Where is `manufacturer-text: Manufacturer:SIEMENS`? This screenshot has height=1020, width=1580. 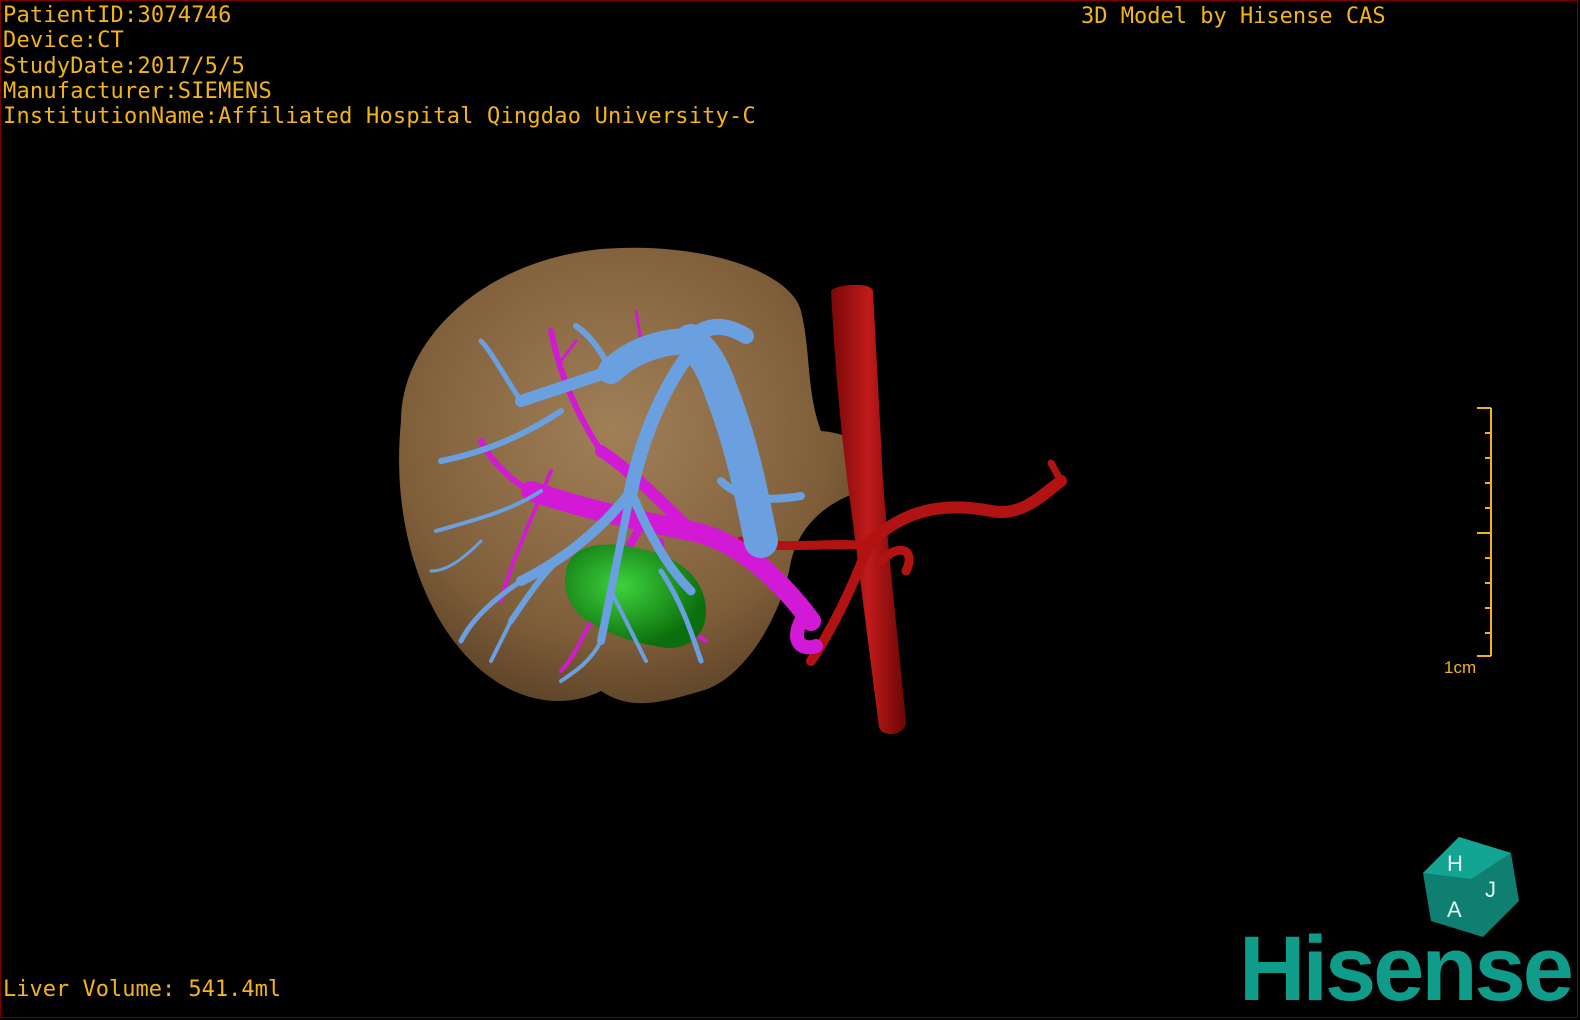
manufacturer-text: Manufacturer:SIEMENS is located at coordinates (137, 91).